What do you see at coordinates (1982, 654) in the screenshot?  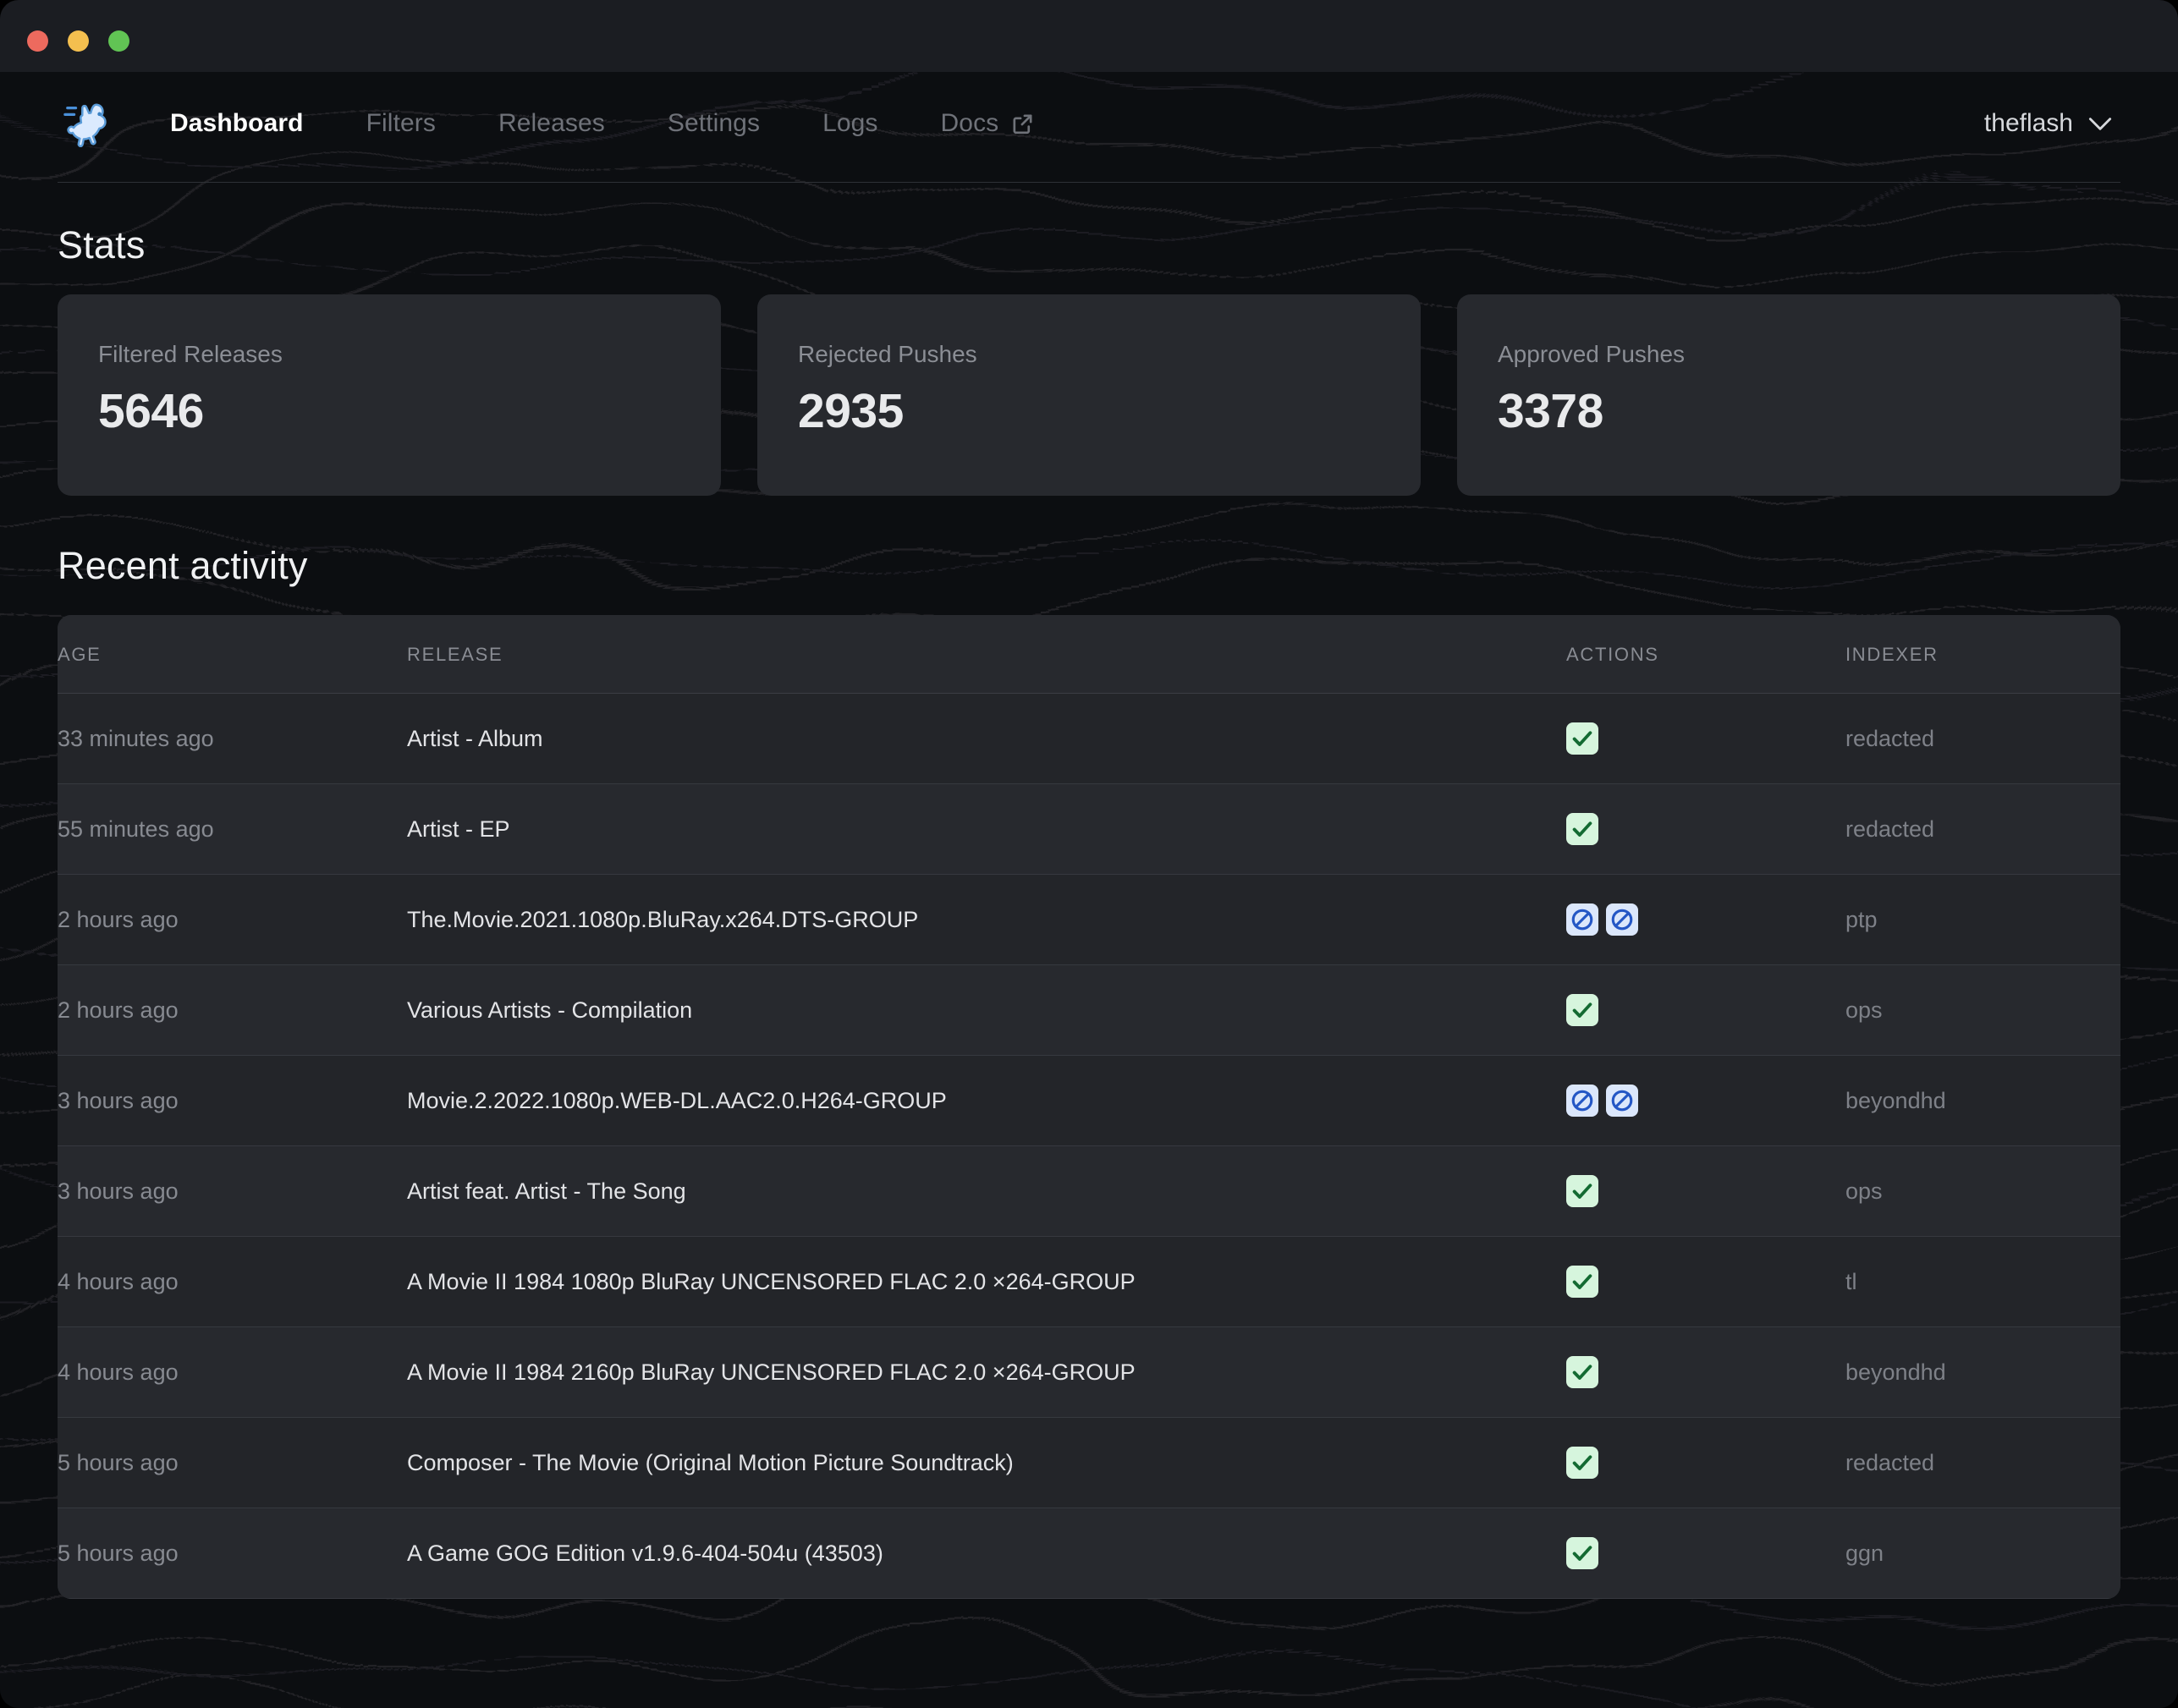 I see `column-header-indexer: INDEXER` at bounding box center [1982, 654].